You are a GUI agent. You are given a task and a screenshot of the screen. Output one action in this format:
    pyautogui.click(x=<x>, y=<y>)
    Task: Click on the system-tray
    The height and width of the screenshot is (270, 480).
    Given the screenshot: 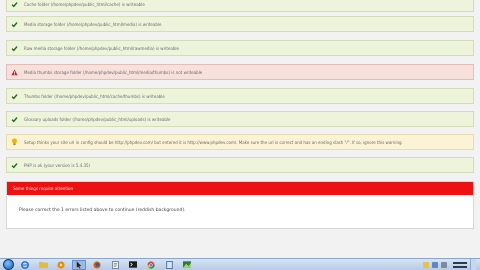 What is the action you would take?
    pyautogui.click(x=450, y=264)
    